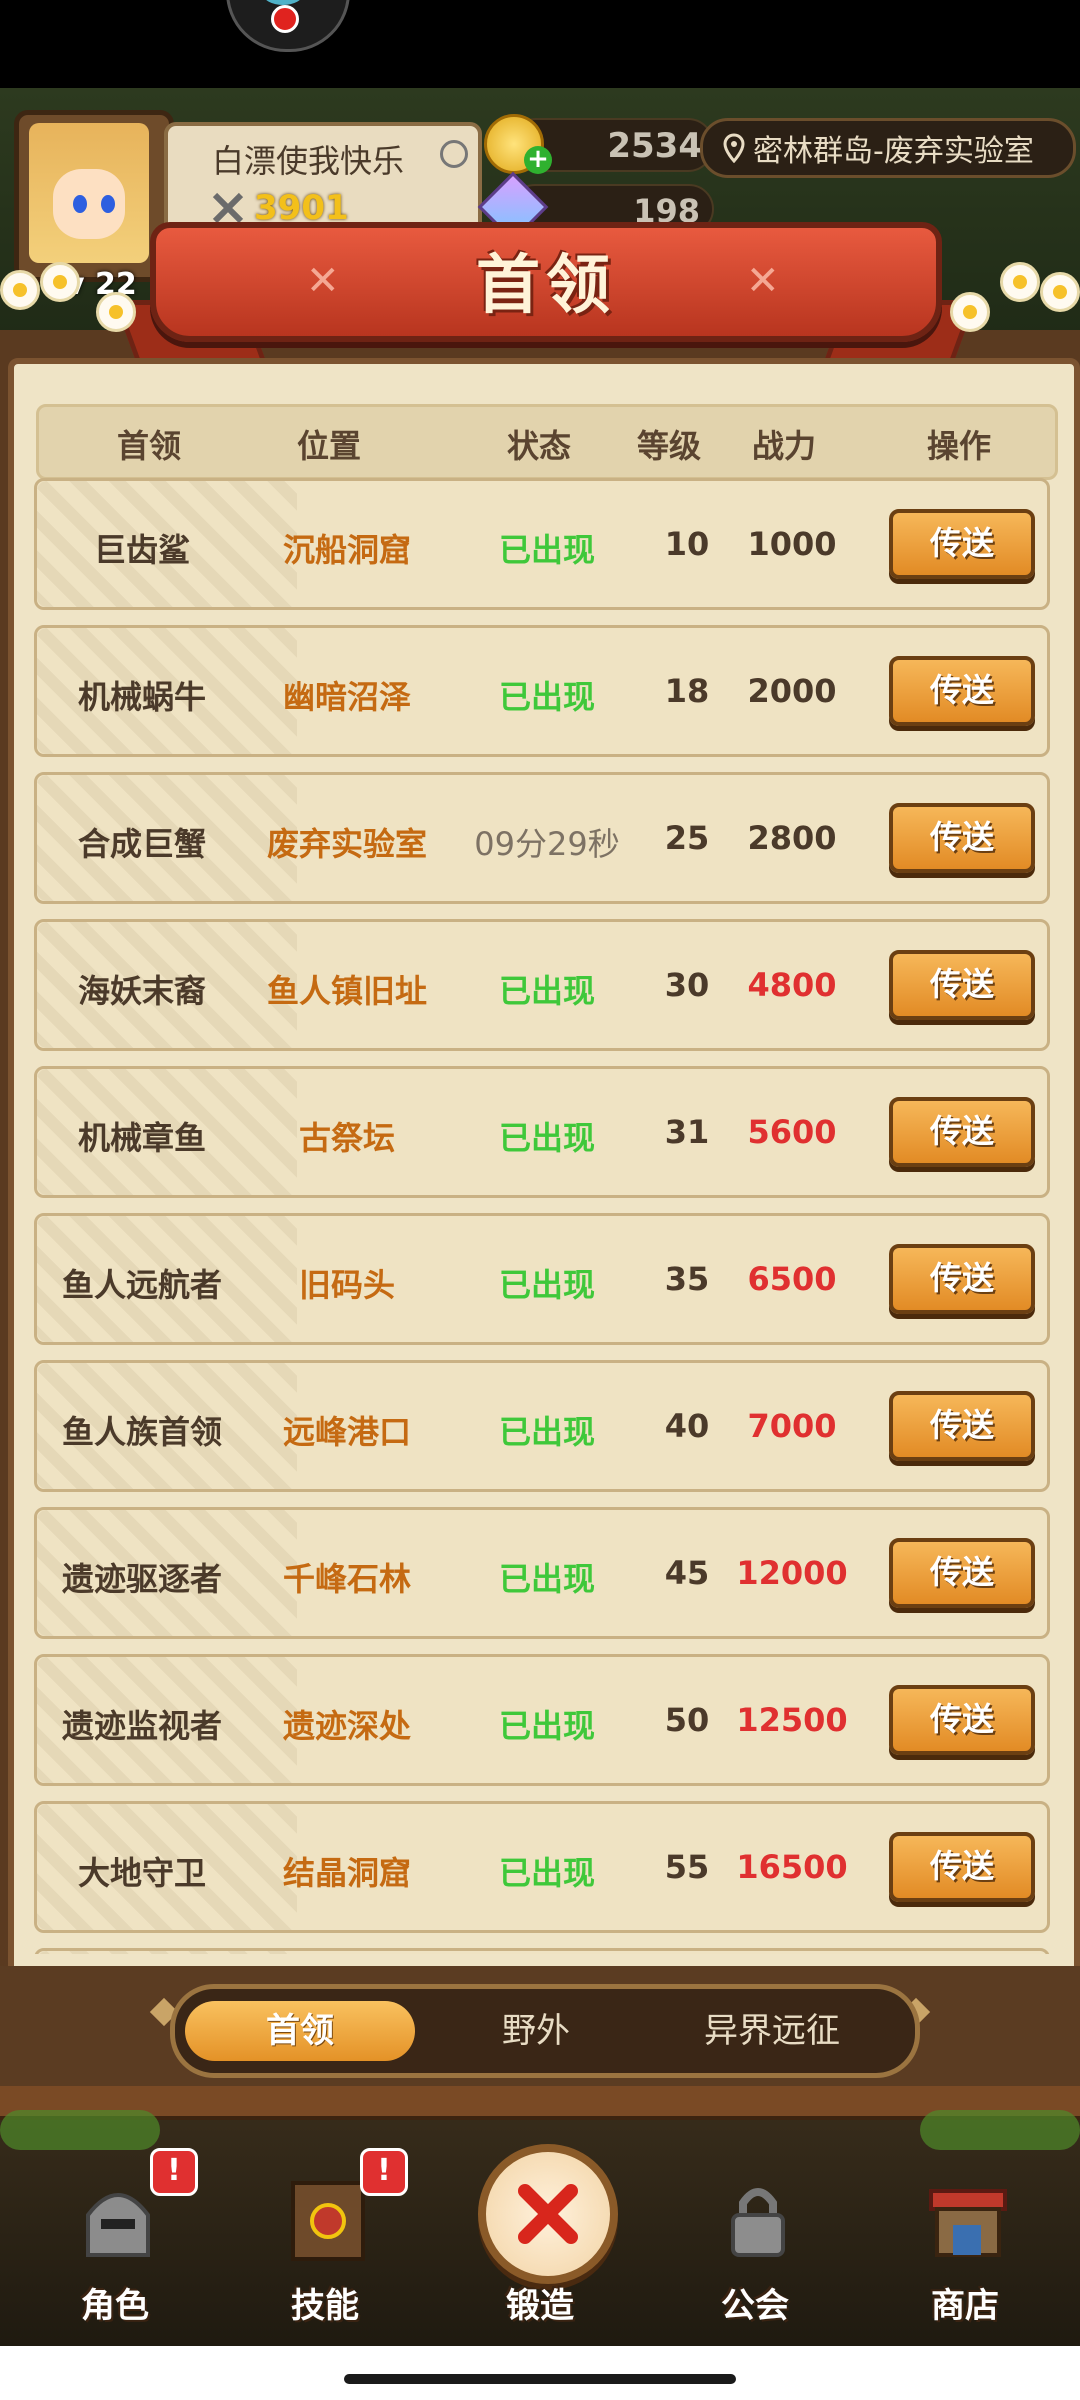 This screenshot has width=1080, height=2400. I want to click on shop-icon, so click(968, 2220).